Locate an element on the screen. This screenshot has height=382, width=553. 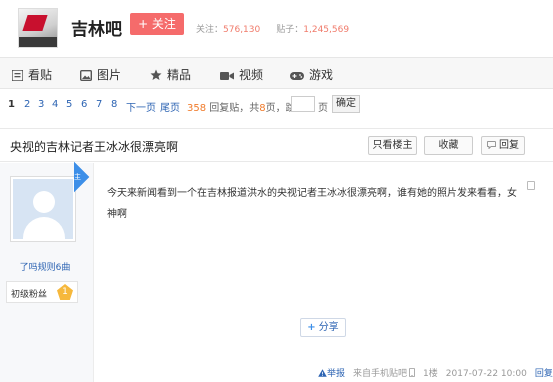
logo-base is located at coordinates (38, 42).